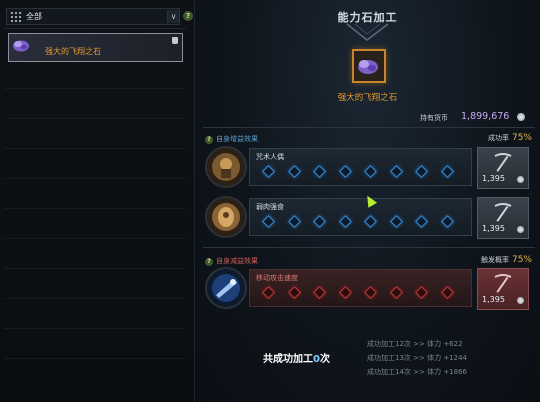 The width and height of the screenshot is (540, 402). I want to click on engrave-bar: 咒术人偶, so click(360, 167).